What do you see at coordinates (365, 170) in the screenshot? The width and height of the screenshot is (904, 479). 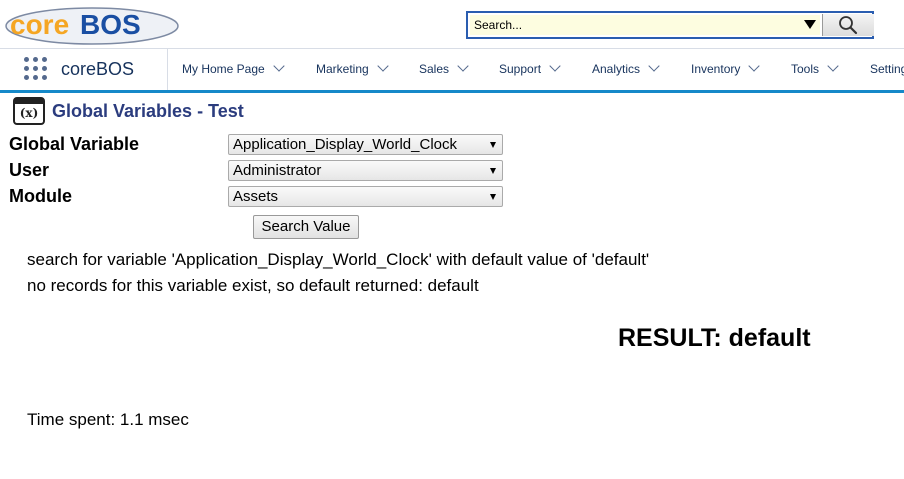 I see `user-select: Administrator` at bounding box center [365, 170].